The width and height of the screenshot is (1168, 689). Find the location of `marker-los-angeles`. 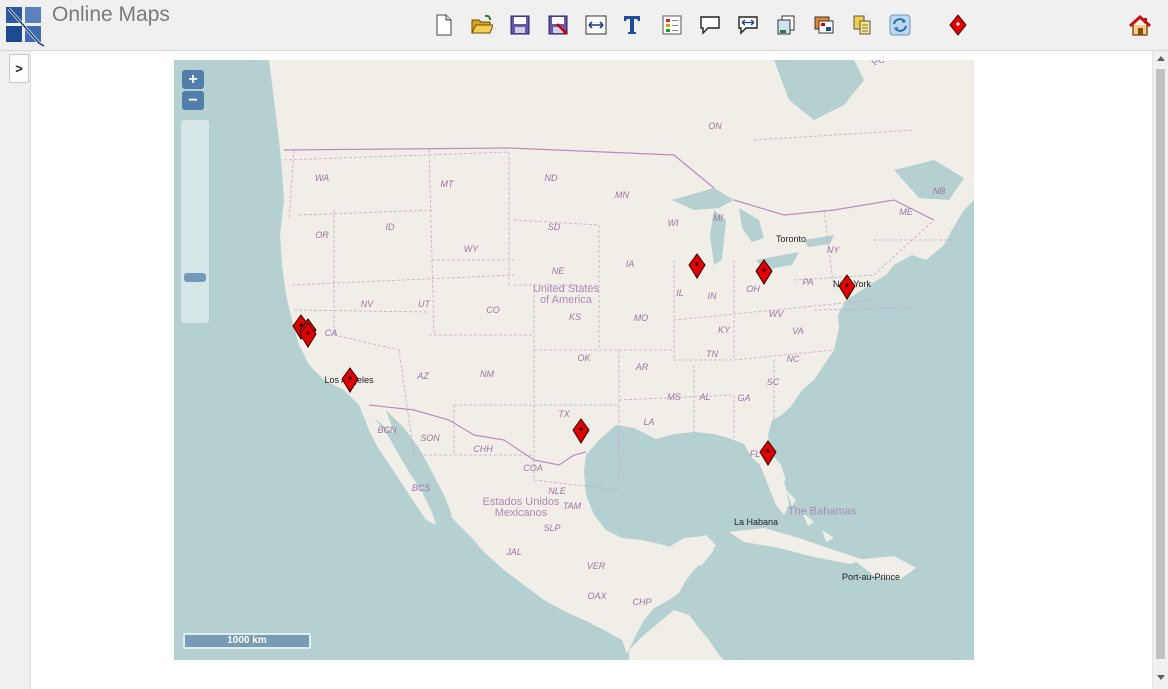

marker-los-angeles is located at coordinates (350, 380).